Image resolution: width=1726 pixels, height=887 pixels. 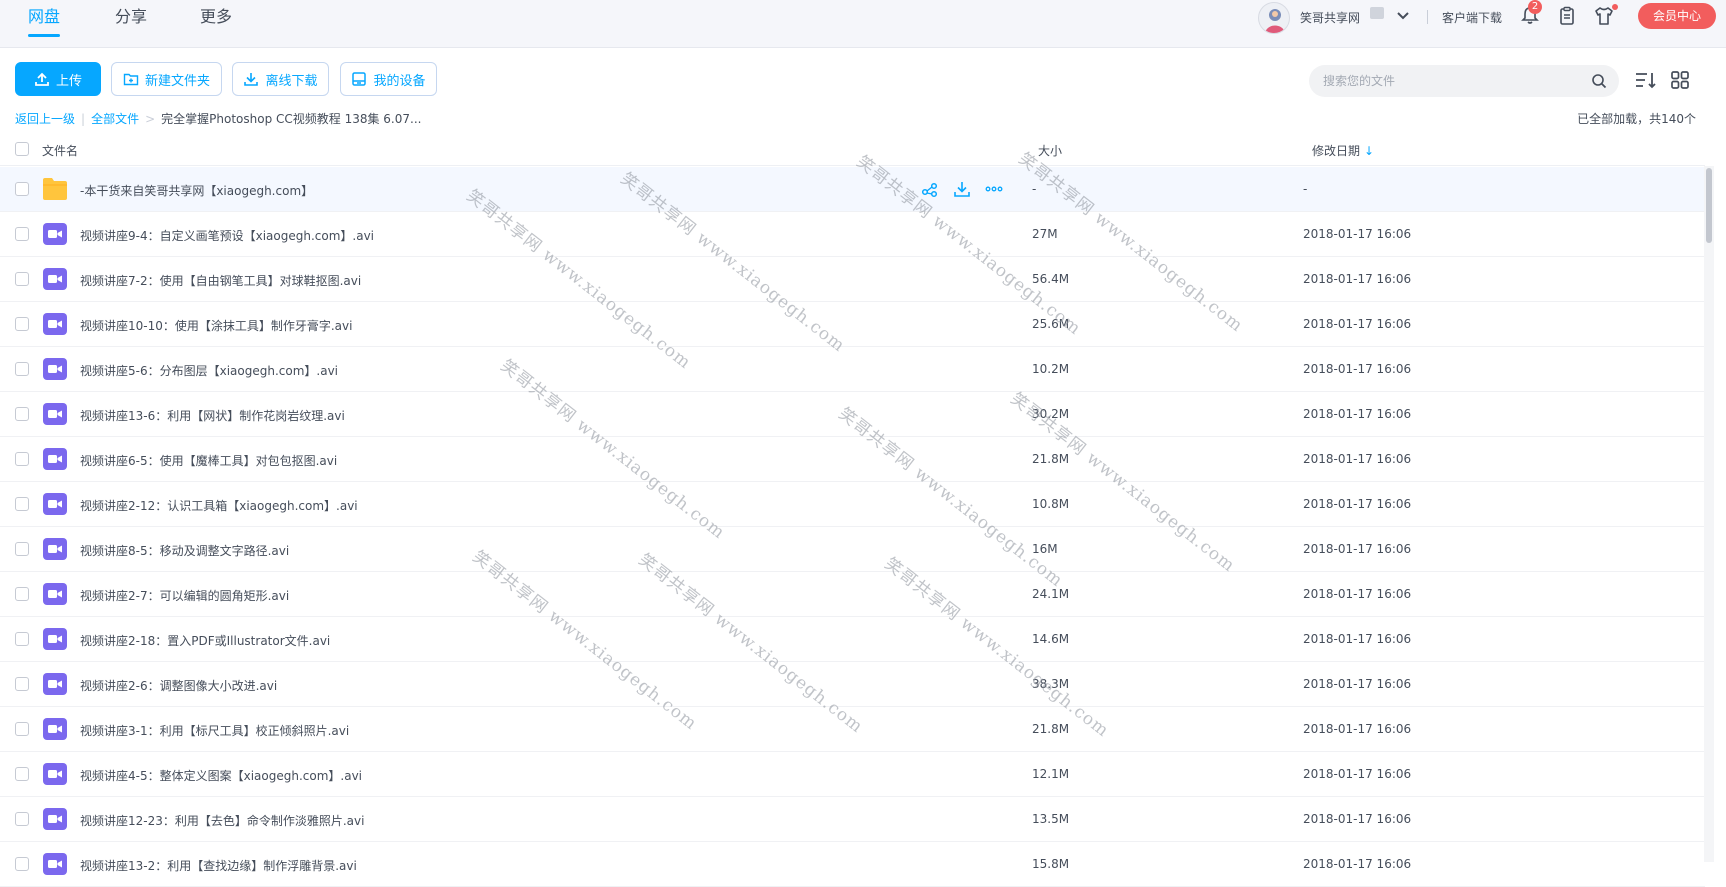 I want to click on my-devices-button: 我的设备, so click(x=388, y=79).